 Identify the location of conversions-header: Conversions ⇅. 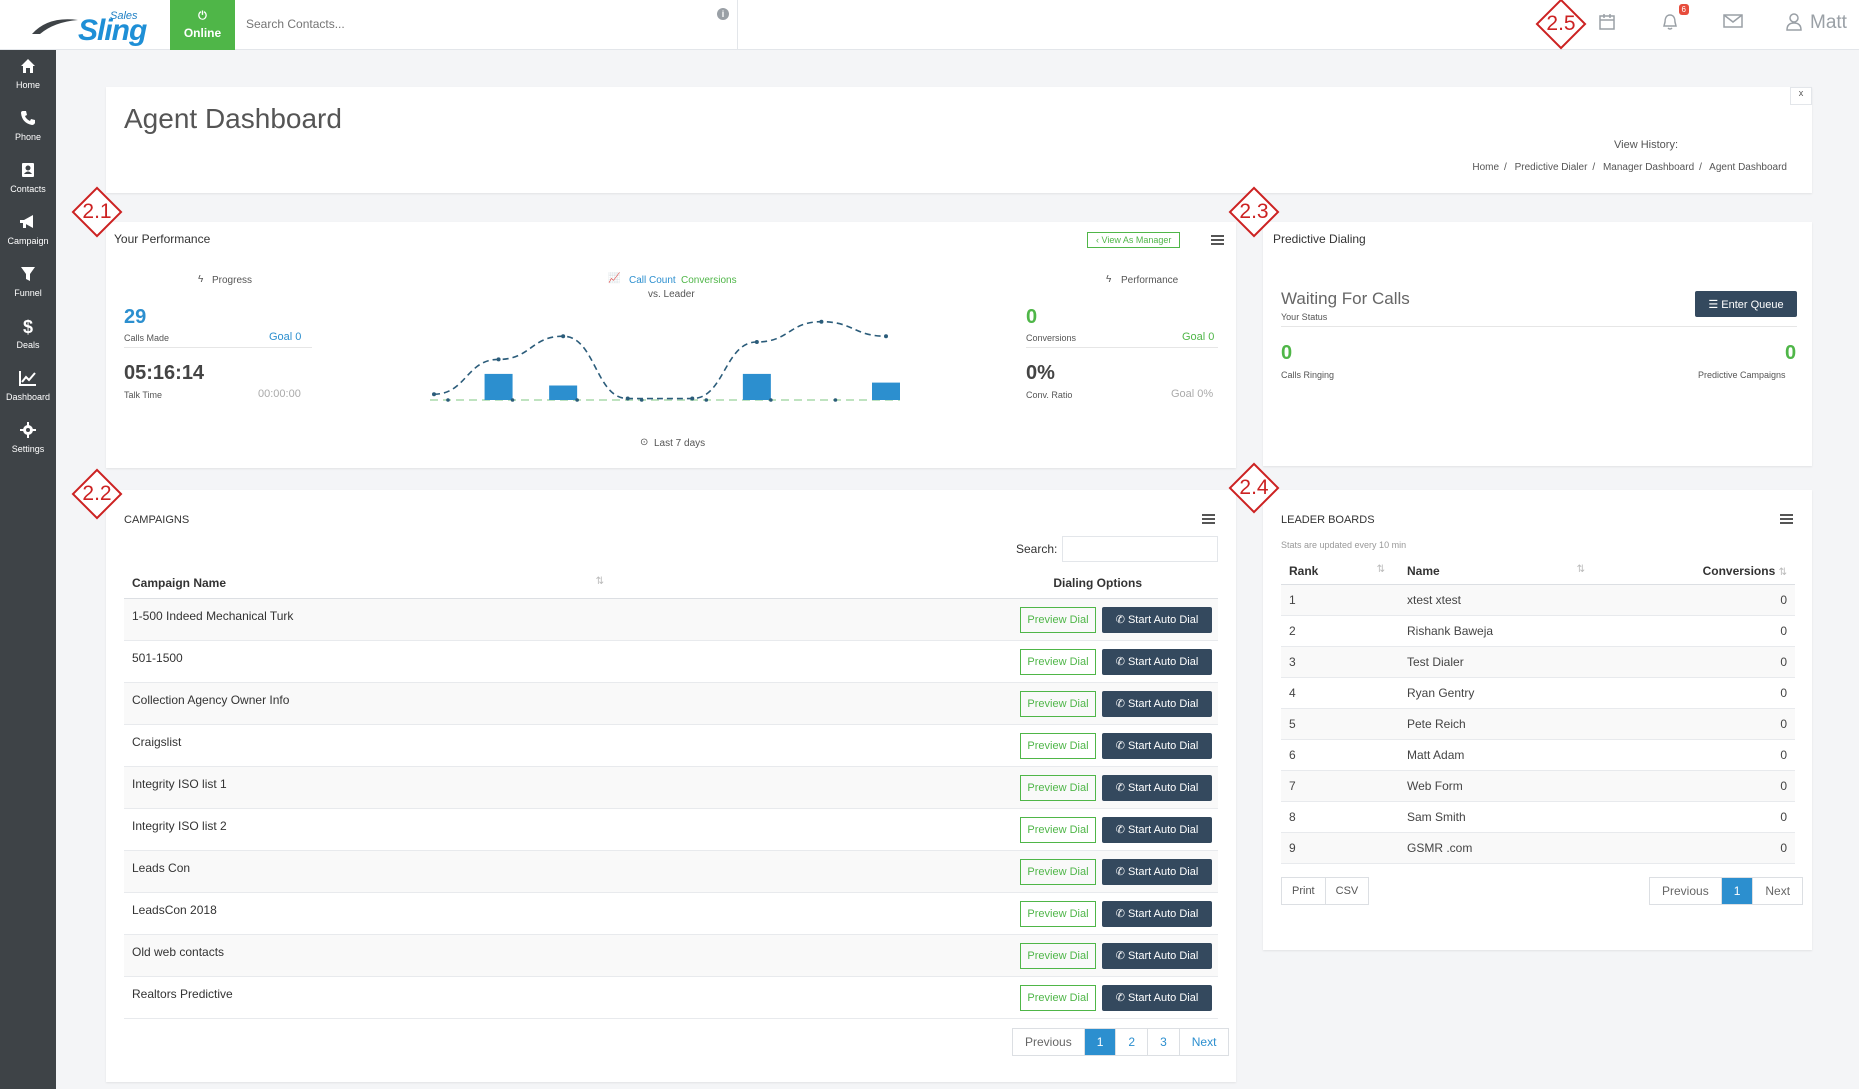
(1697, 571).